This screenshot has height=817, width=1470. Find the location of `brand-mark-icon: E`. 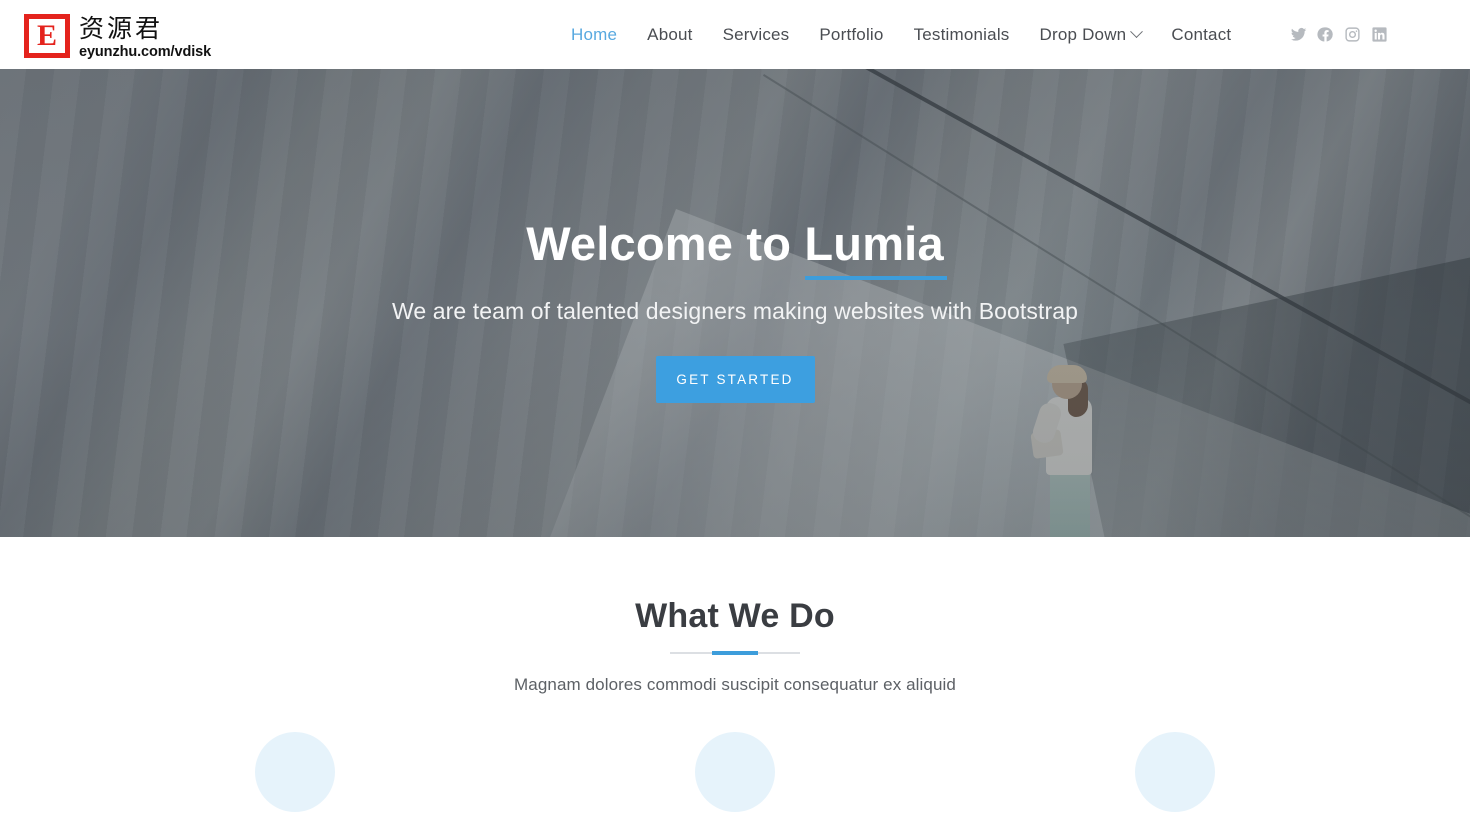

brand-mark-icon: E is located at coordinates (47, 36).